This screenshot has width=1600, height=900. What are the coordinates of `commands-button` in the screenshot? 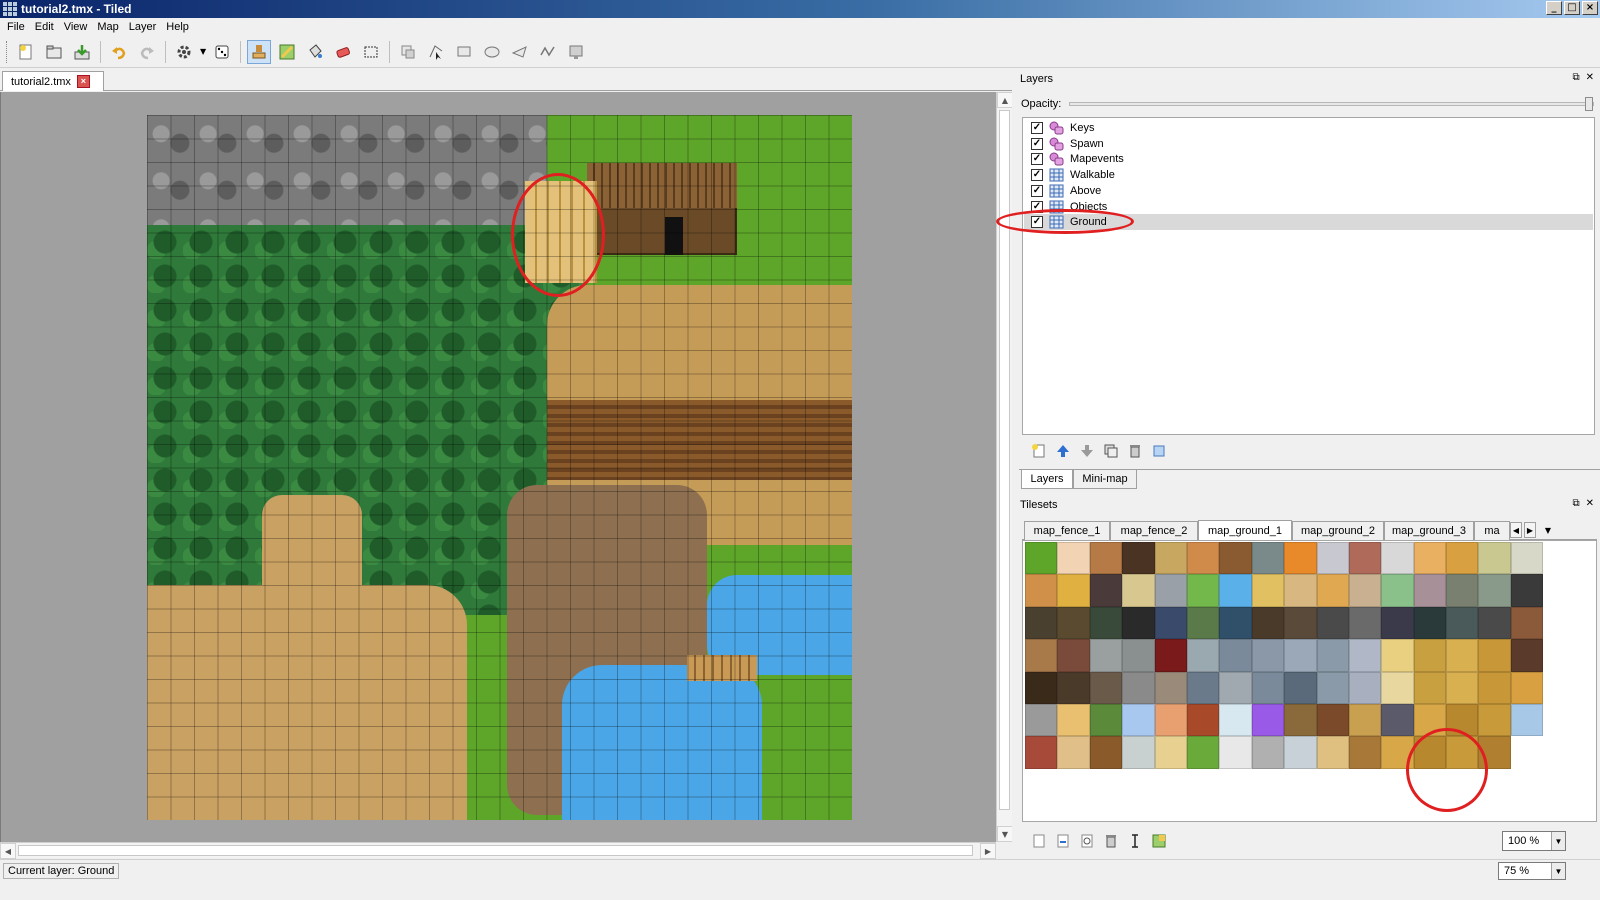 It's located at (184, 52).